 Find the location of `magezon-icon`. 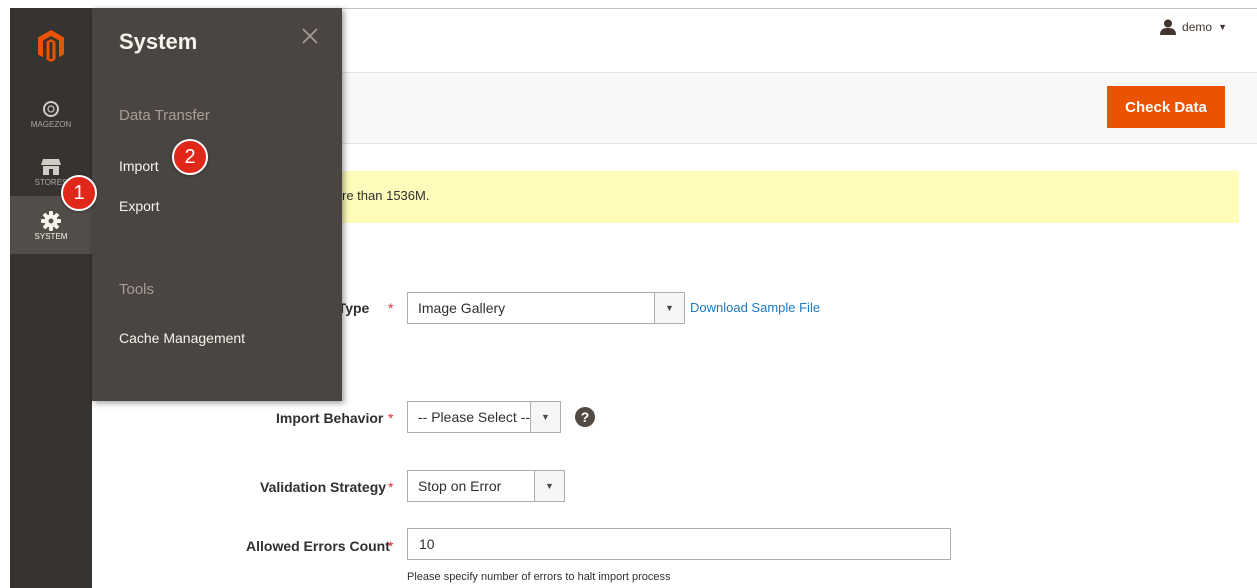

magezon-icon is located at coordinates (51, 108).